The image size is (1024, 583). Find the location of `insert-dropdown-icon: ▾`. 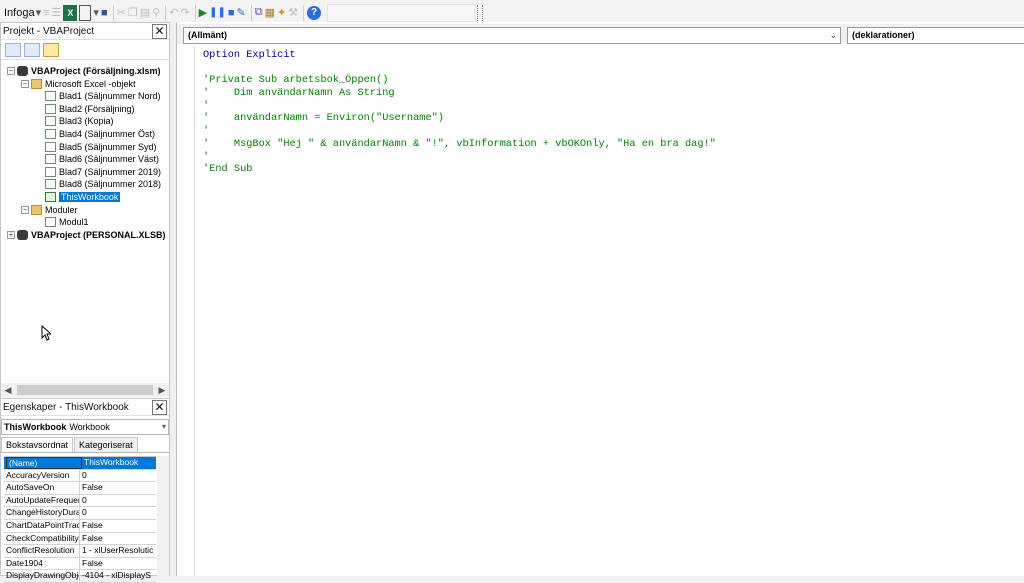

insert-dropdown-icon: ▾ is located at coordinates (96, 13).